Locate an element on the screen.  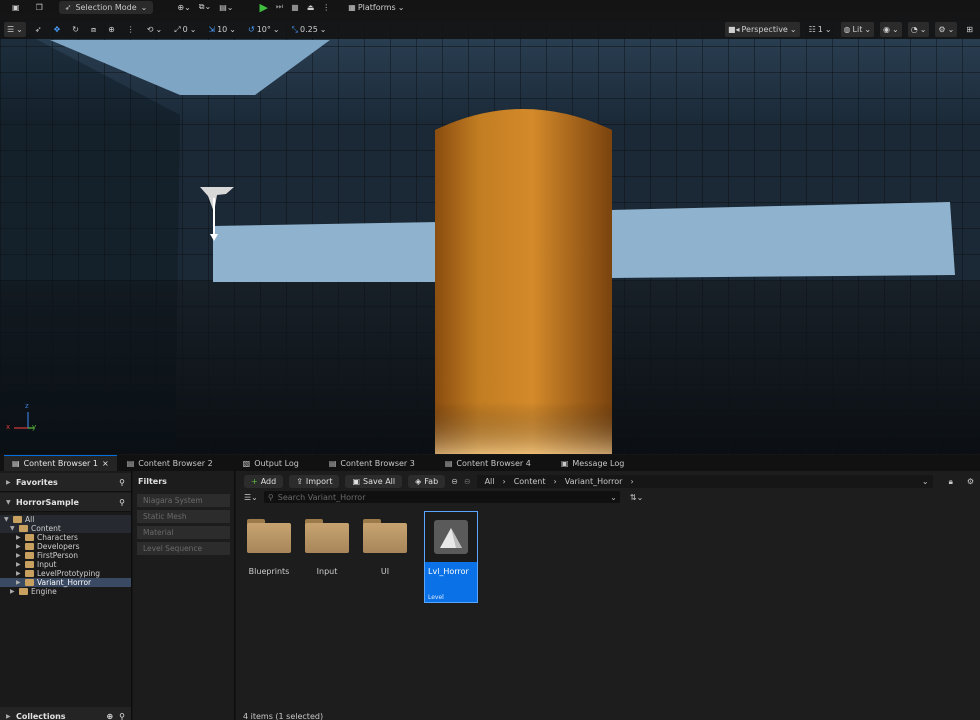
filter-static-mesh: Static Mesh is located at coordinates (183, 516).